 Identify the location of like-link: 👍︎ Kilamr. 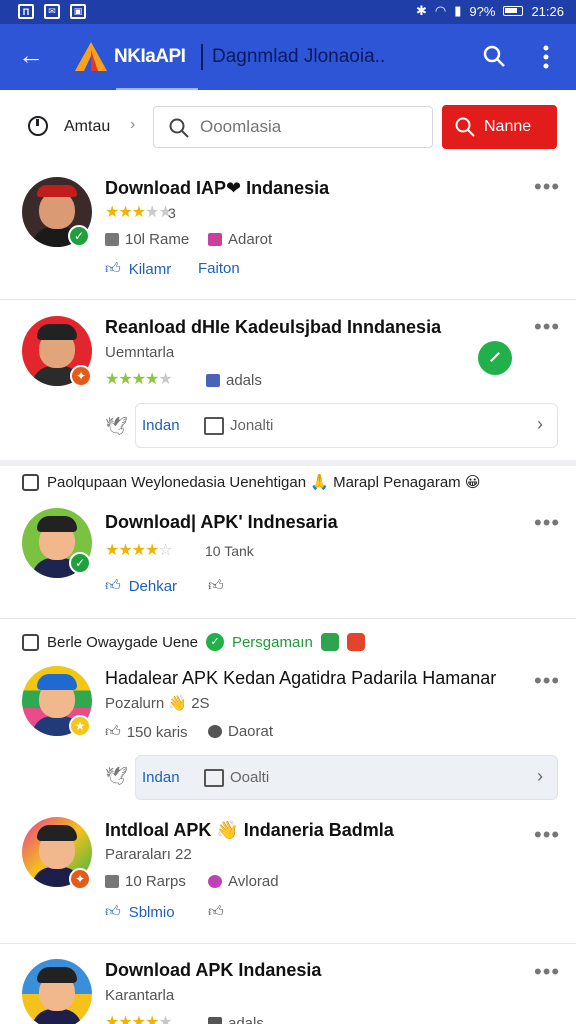
(138, 269).